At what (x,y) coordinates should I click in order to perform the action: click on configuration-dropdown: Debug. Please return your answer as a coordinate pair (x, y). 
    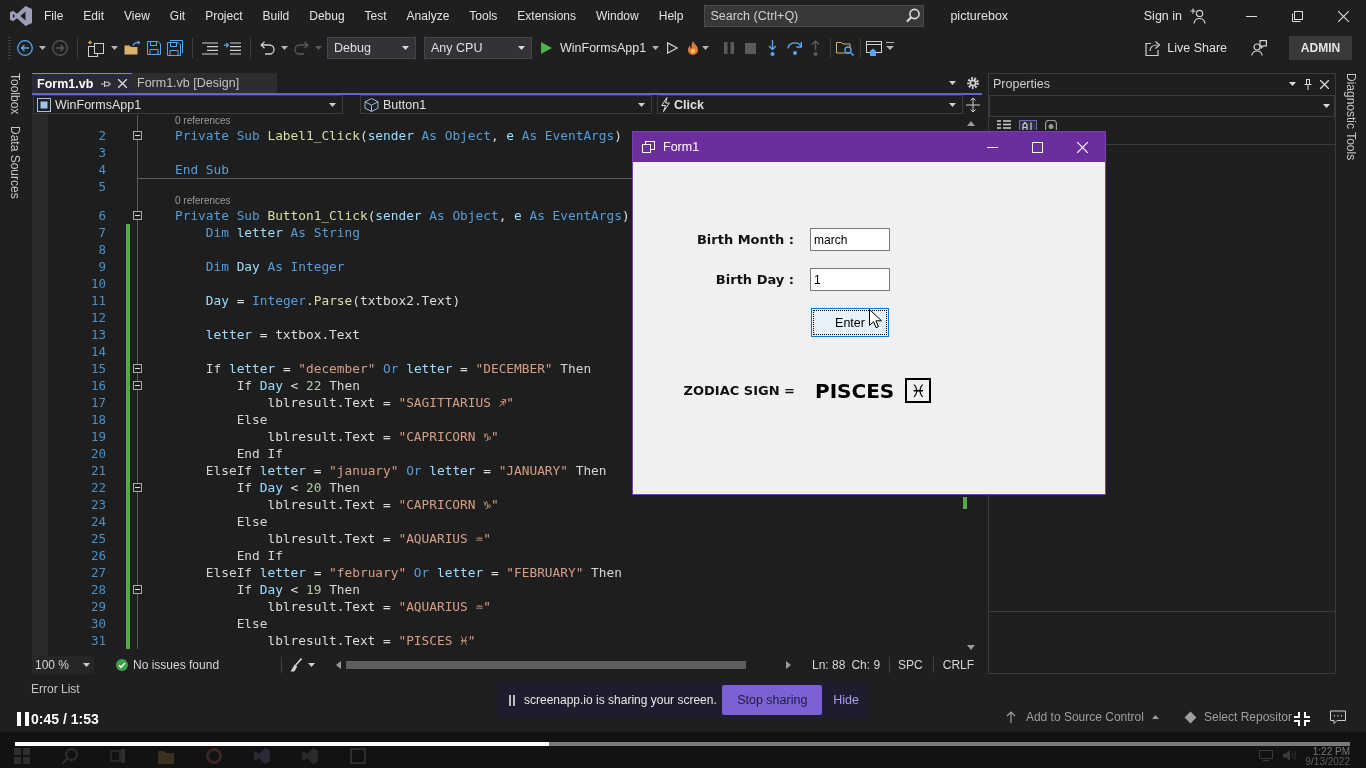
    Looking at the image, I should click on (371, 48).